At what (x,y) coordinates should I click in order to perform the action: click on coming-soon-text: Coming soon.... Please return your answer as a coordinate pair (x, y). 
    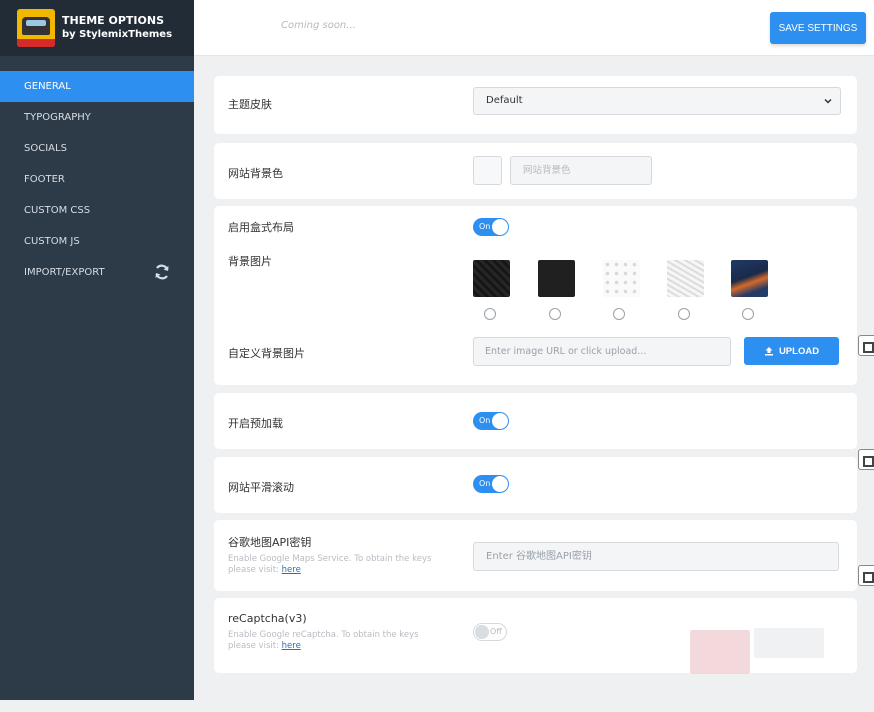
    Looking at the image, I should click on (318, 25).